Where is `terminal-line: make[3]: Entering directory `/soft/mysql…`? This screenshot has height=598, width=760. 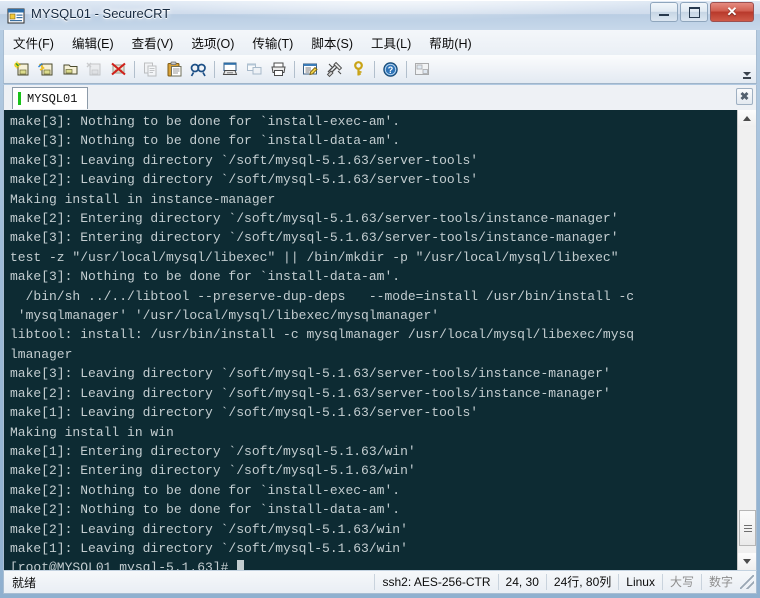
terminal-line: make[3]: Entering directory `/soft/mysql… is located at coordinates (314, 238).